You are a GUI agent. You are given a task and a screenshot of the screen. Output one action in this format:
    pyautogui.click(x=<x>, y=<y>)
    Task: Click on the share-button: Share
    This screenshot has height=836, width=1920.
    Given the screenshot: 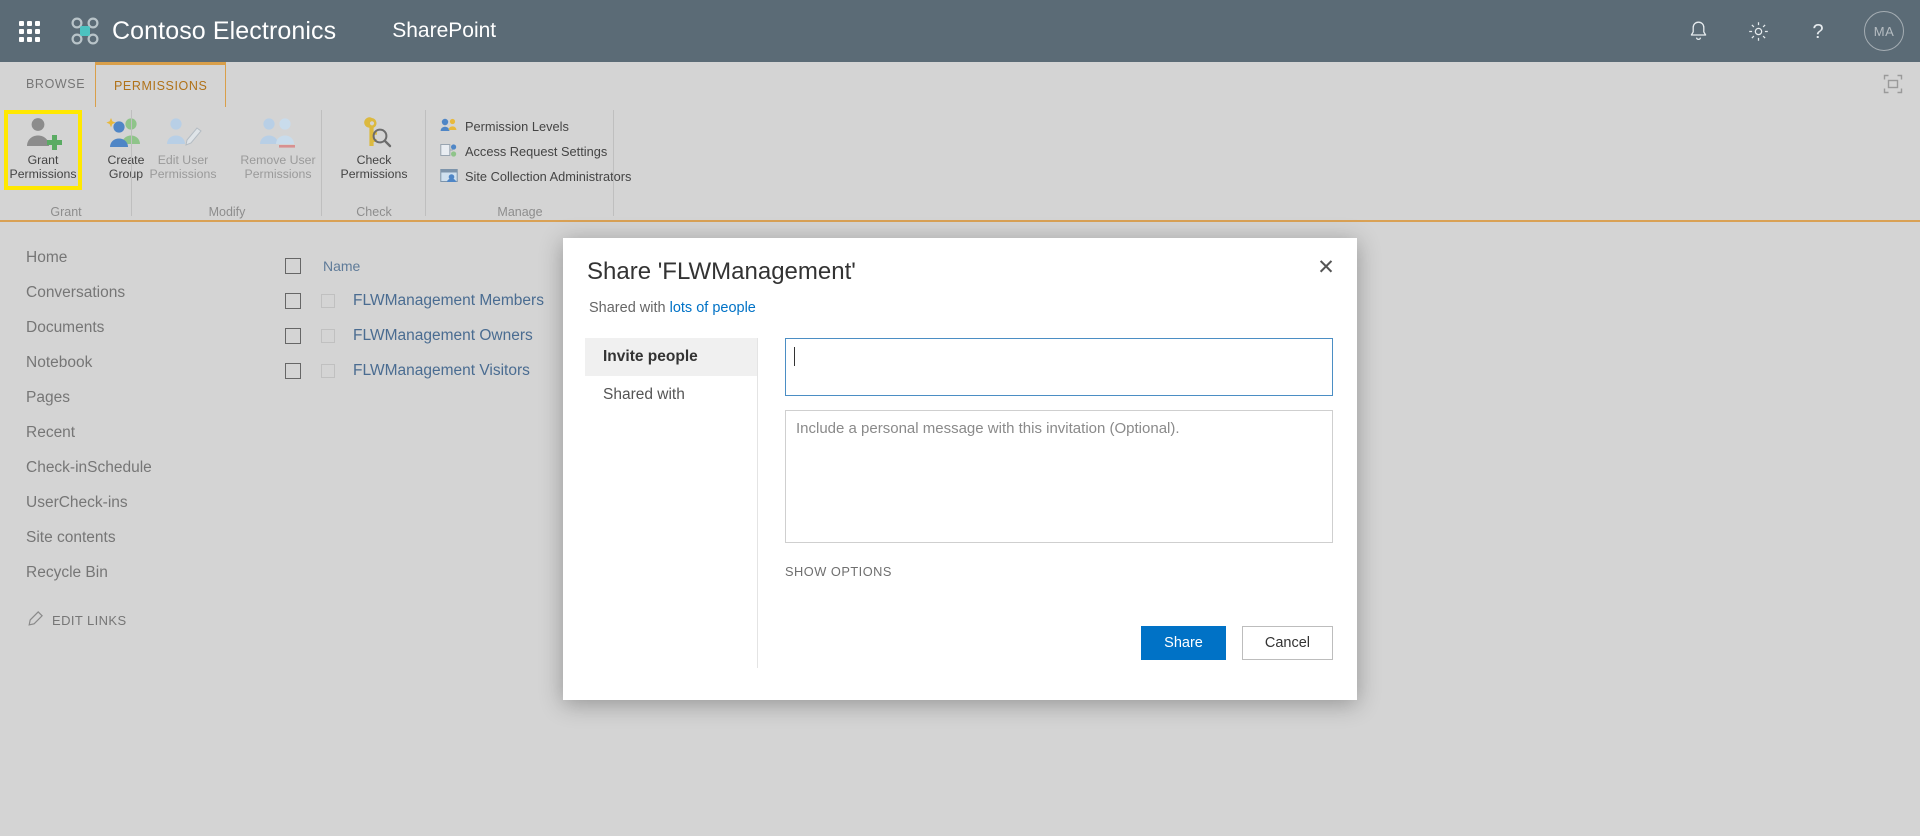 What is the action you would take?
    pyautogui.click(x=1183, y=643)
    